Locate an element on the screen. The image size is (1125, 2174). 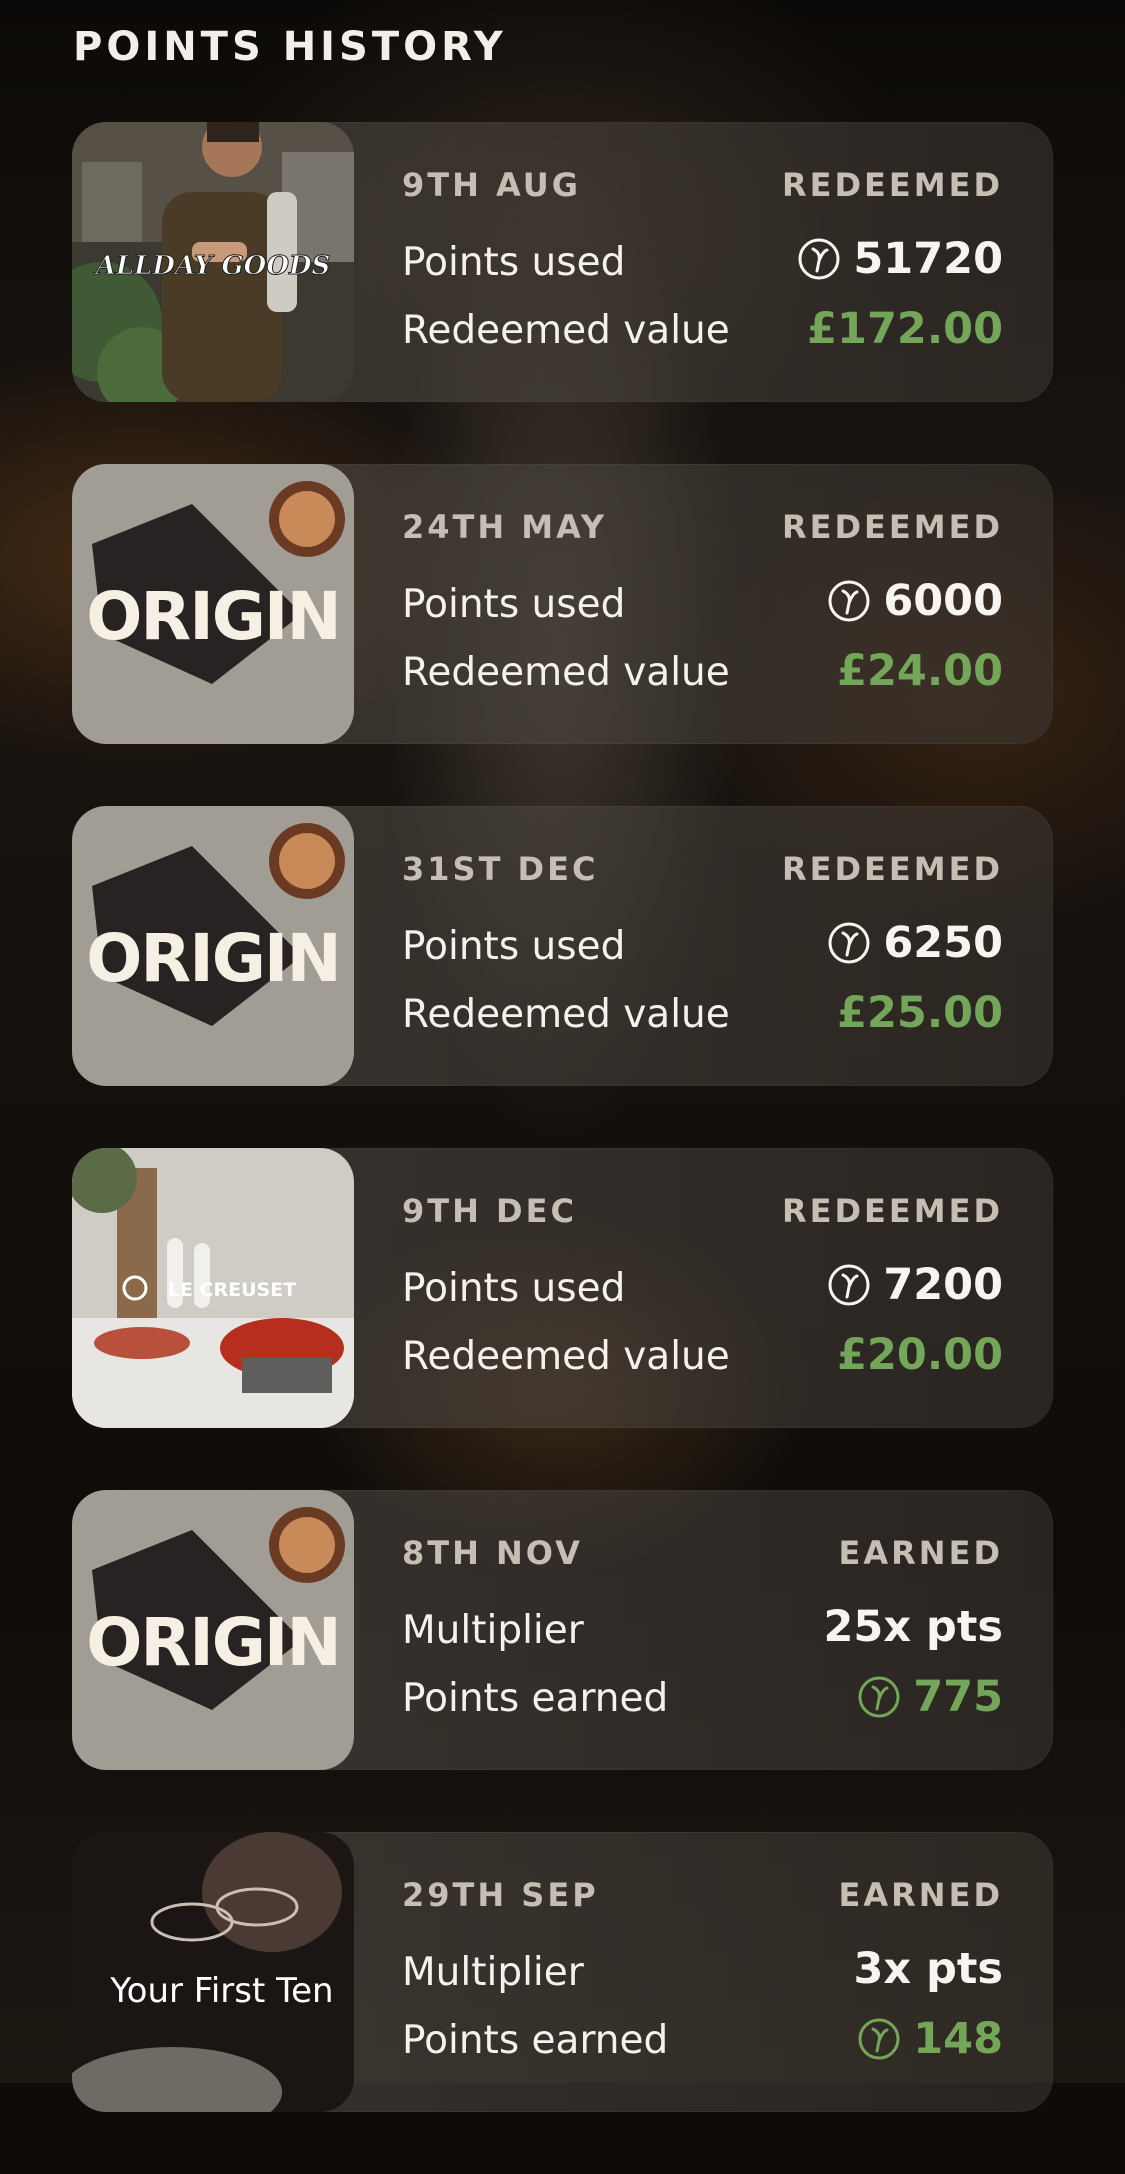
points-used-value: 6250 is located at coordinates (915, 943).